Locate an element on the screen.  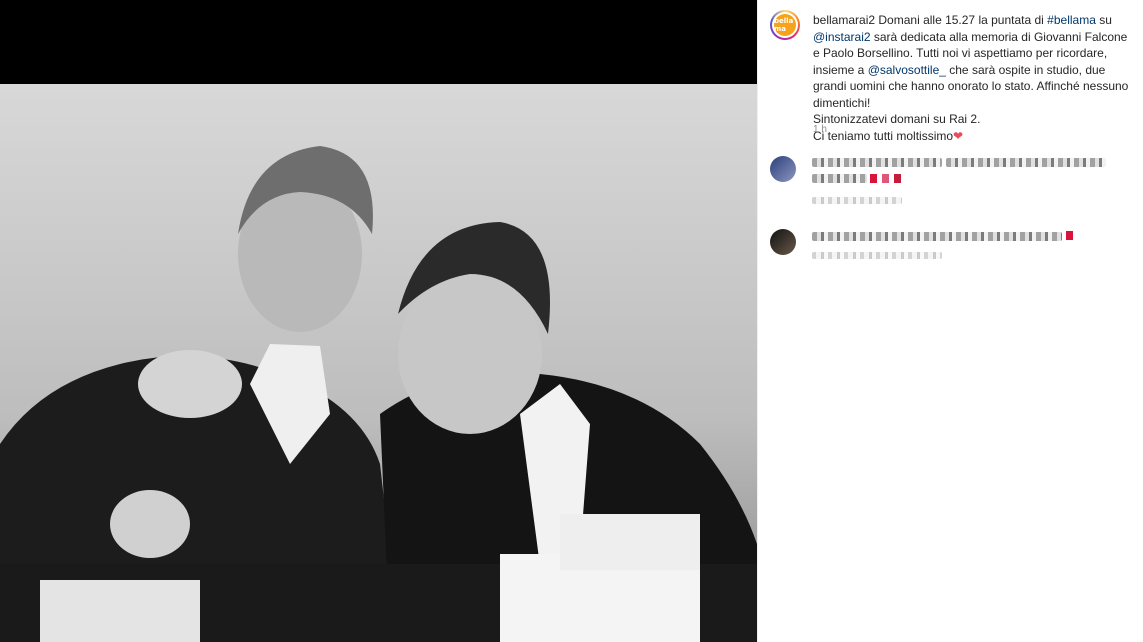
comment-2-emoji is located at coordinates (1069, 235).